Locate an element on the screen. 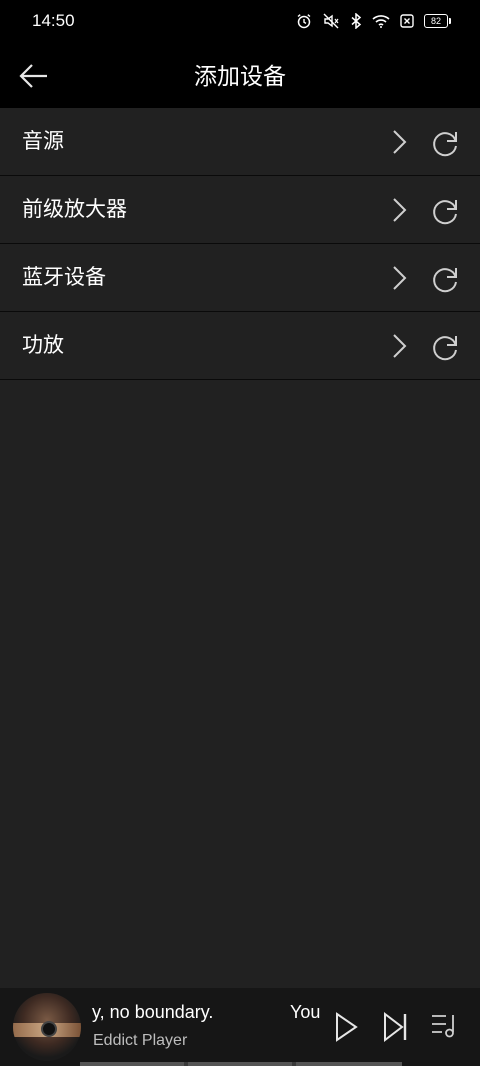 The image size is (480, 1066). now-playing-lyric: y, no boundary. is located at coordinates (153, 1012).